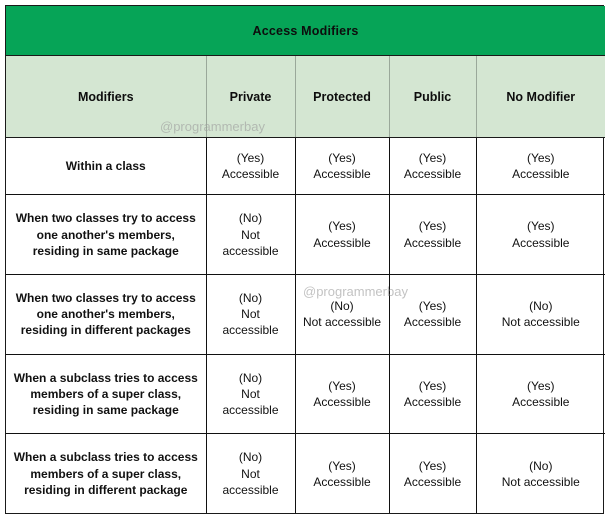 The image size is (609, 519). Describe the element at coordinates (251, 96) in the screenshot. I see `column-header-private: Private` at that location.